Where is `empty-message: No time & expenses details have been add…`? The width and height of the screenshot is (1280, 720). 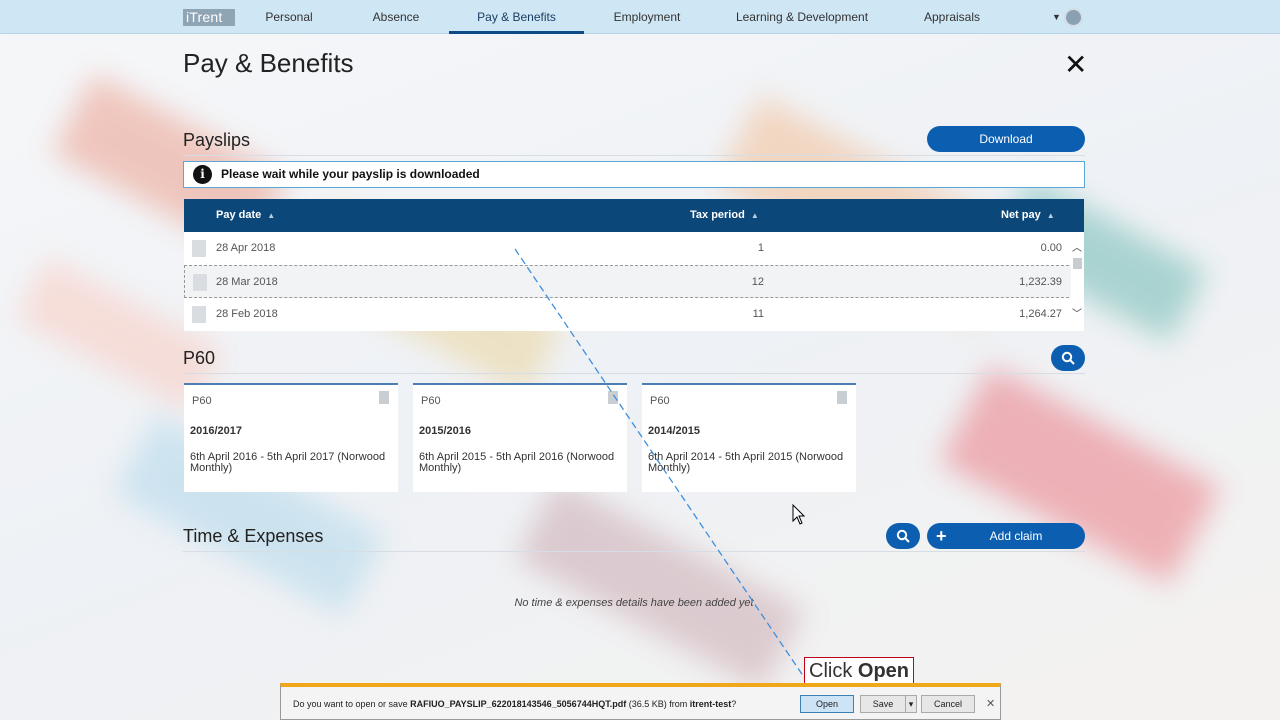 empty-message: No time & expenses details have been add… is located at coordinates (634, 603).